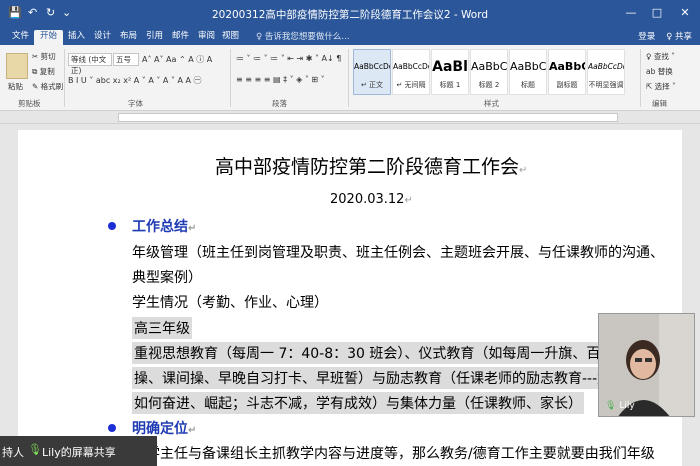 This screenshot has height=466, width=700. Describe the element at coordinates (489, 85) in the screenshot. I see `style-name: 标题 2` at that location.